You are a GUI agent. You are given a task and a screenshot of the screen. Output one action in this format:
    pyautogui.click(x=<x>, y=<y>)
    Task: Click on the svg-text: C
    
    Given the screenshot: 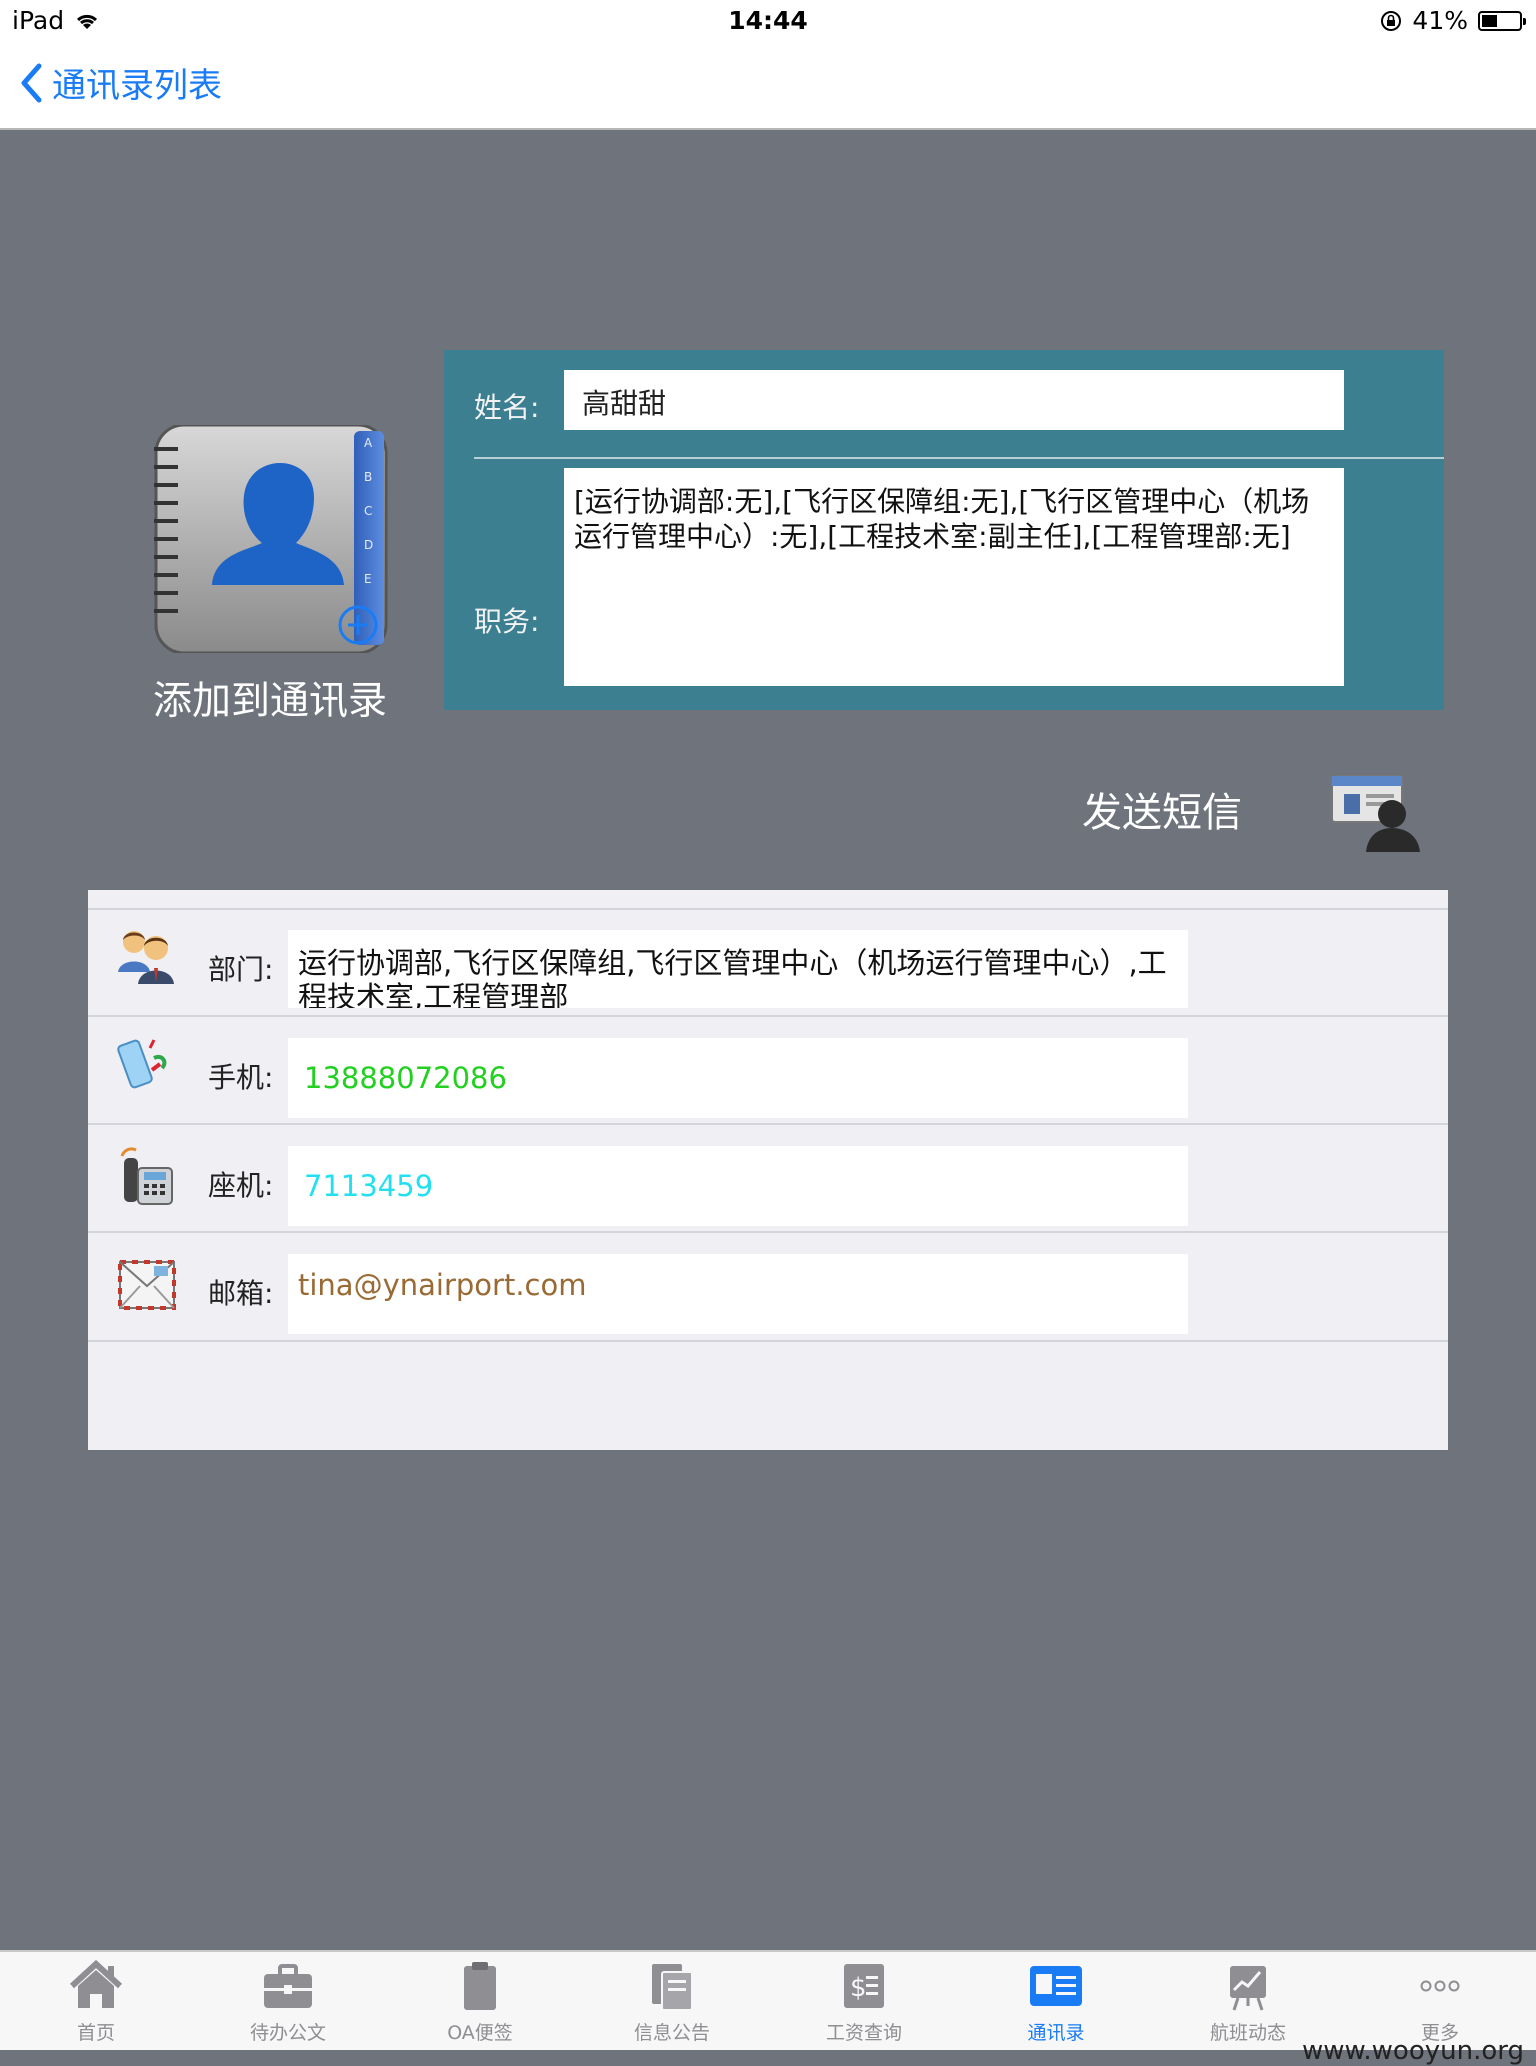 What is the action you would take?
    pyautogui.click(x=368, y=511)
    